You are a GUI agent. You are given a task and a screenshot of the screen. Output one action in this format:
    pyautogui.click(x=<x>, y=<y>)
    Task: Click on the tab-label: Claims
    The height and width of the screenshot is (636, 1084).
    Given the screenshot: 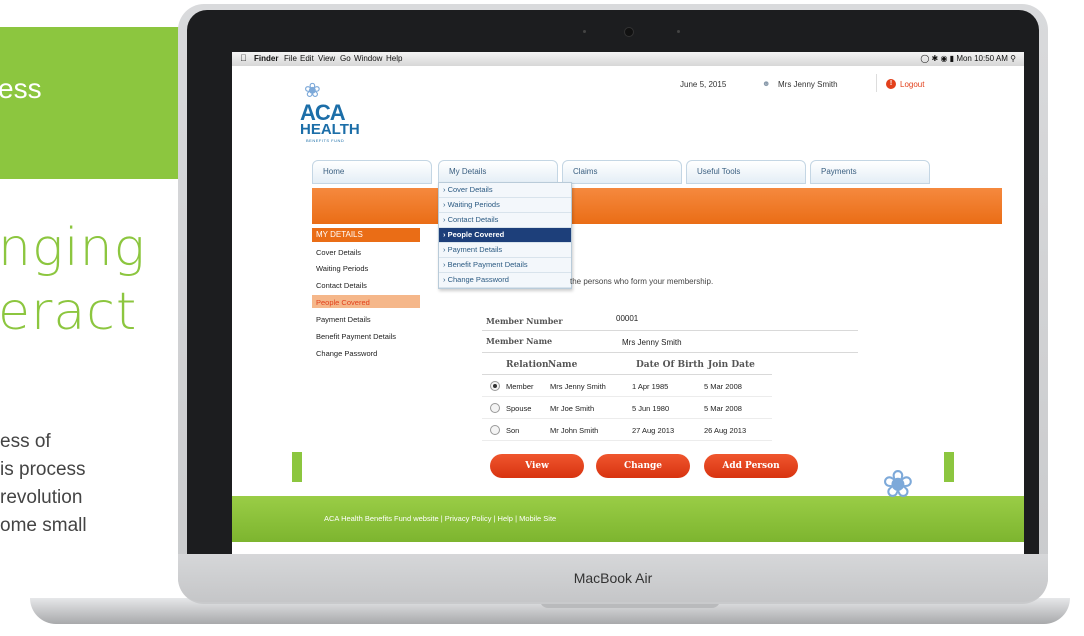 What is the action you would take?
    pyautogui.click(x=585, y=171)
    